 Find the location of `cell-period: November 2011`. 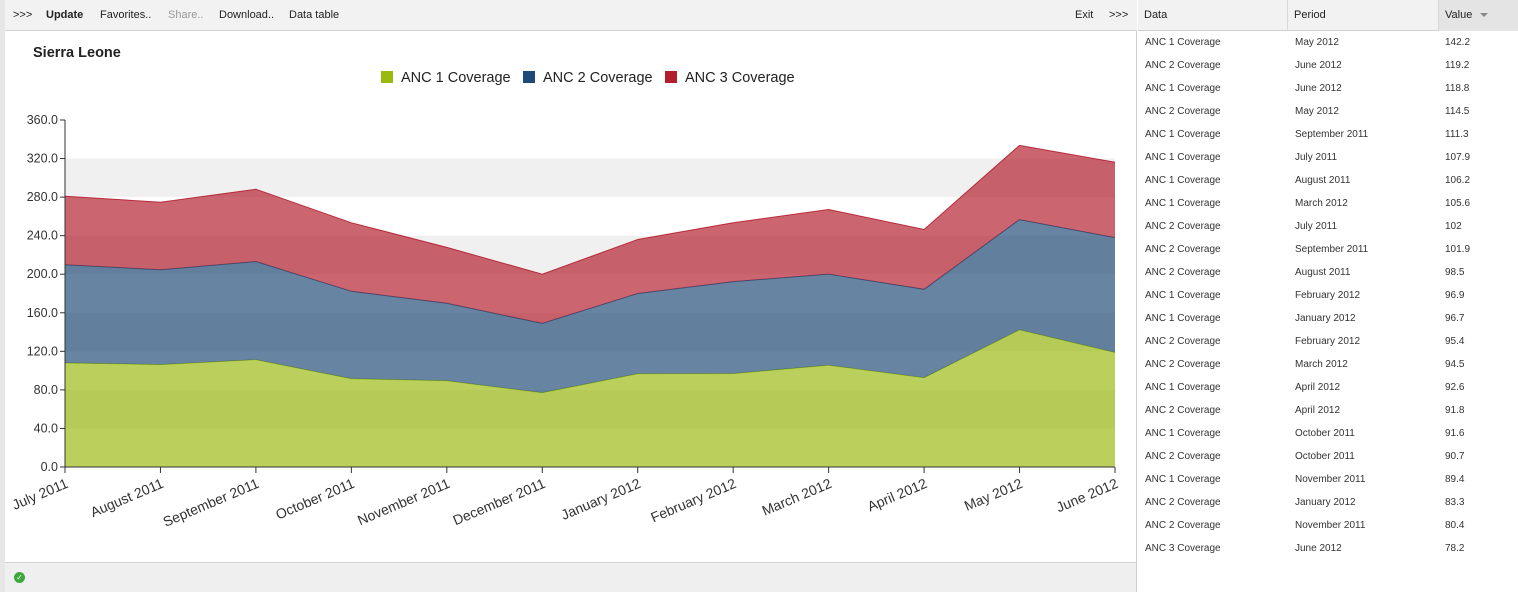

cell-period: November 2011 is located at coordinates (1330, 525).